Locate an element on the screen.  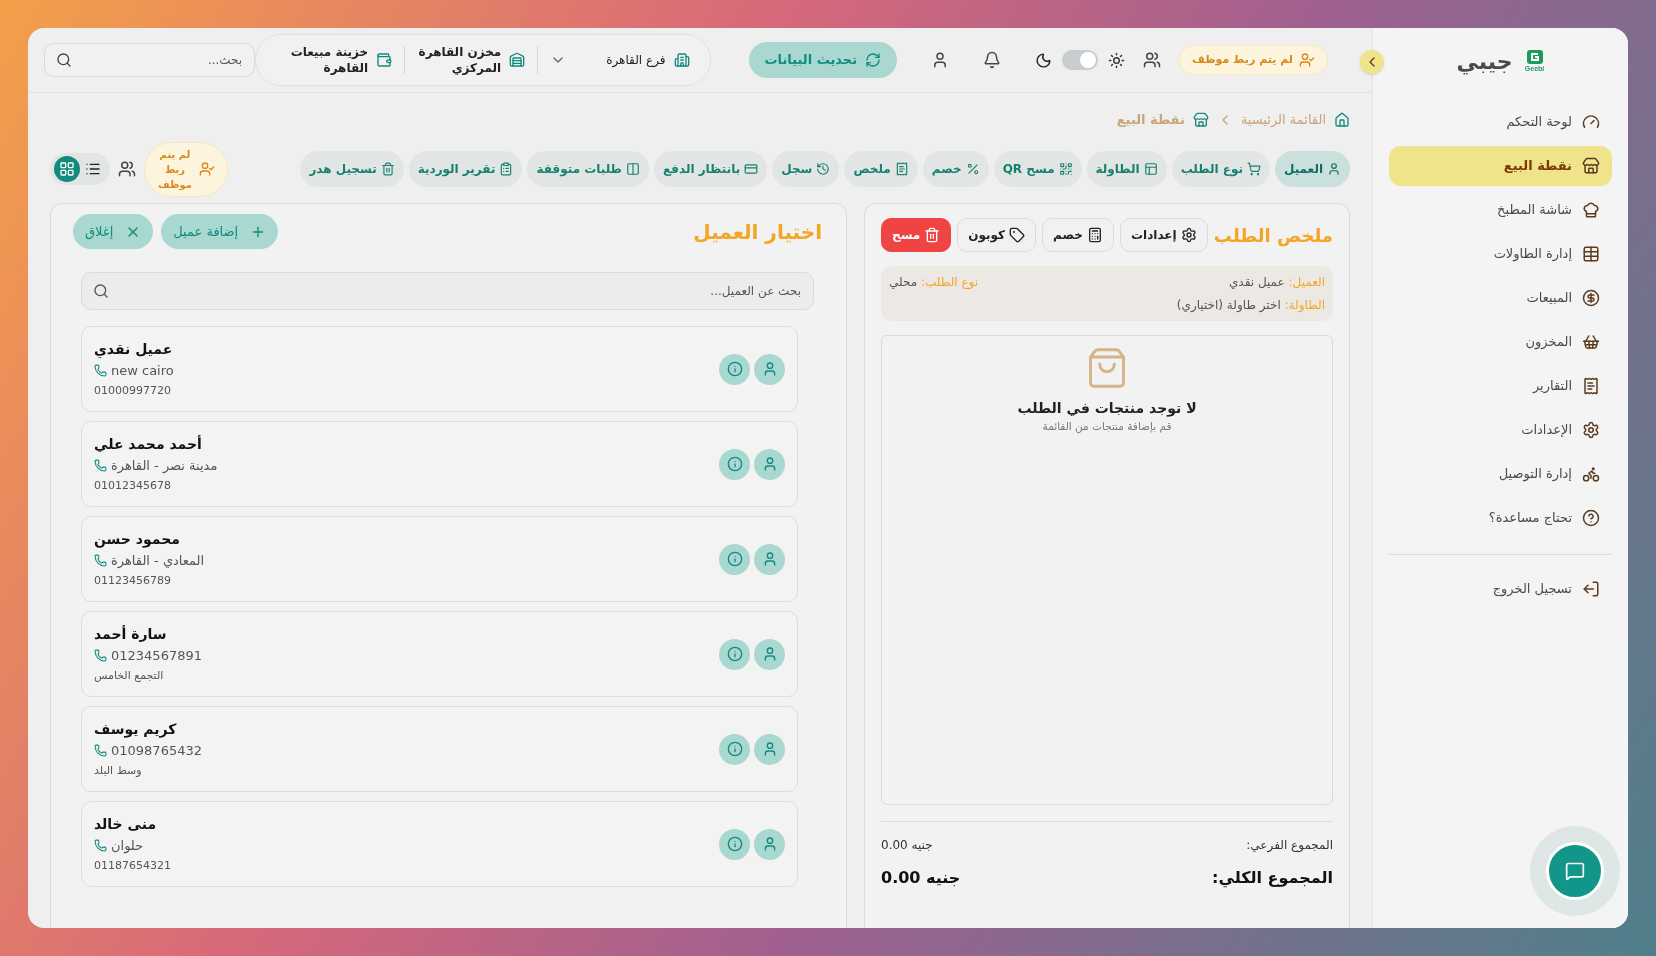
toolbar-button: نوع الطلب is located at coordinates (1220, 169).